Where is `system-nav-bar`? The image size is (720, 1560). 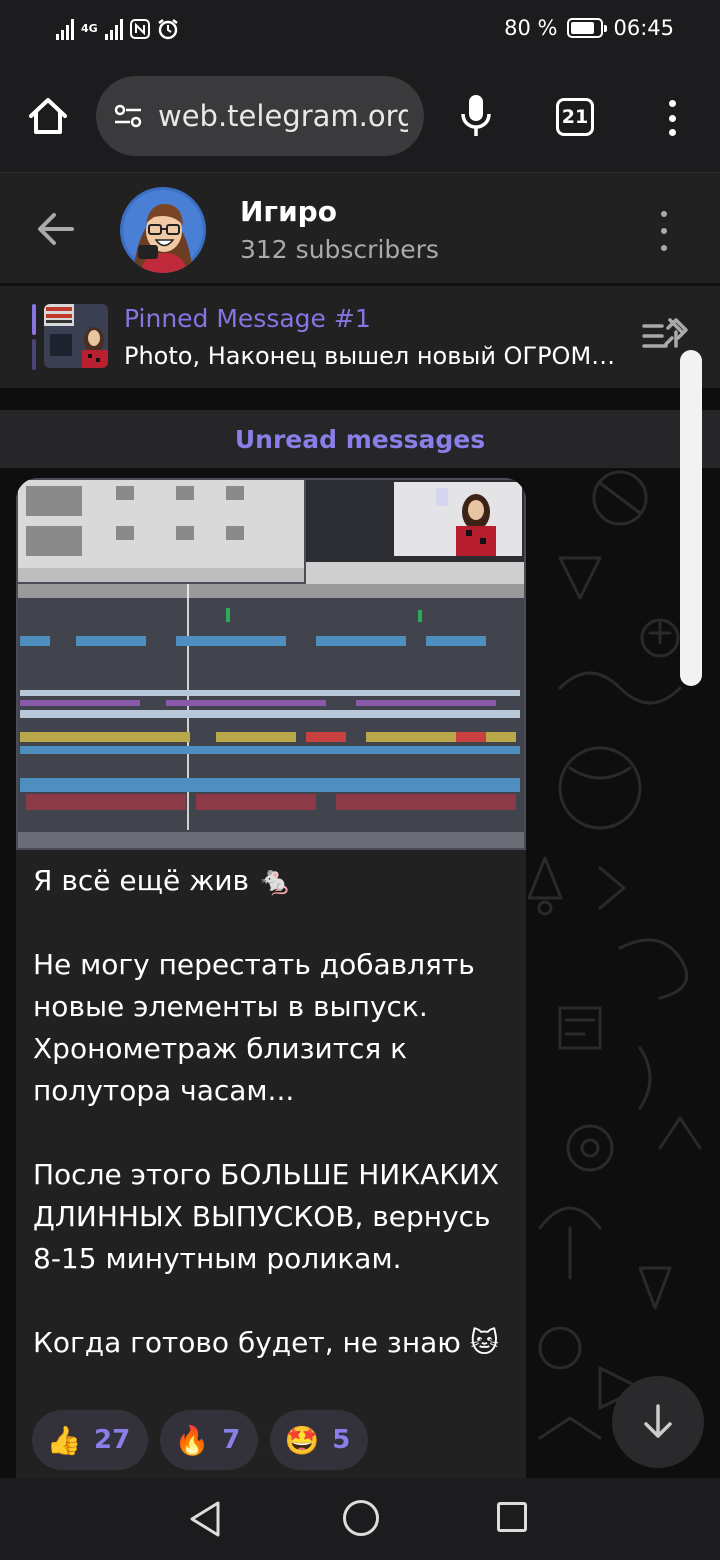 system-nav-bar is located at coordinates (360, 1519).